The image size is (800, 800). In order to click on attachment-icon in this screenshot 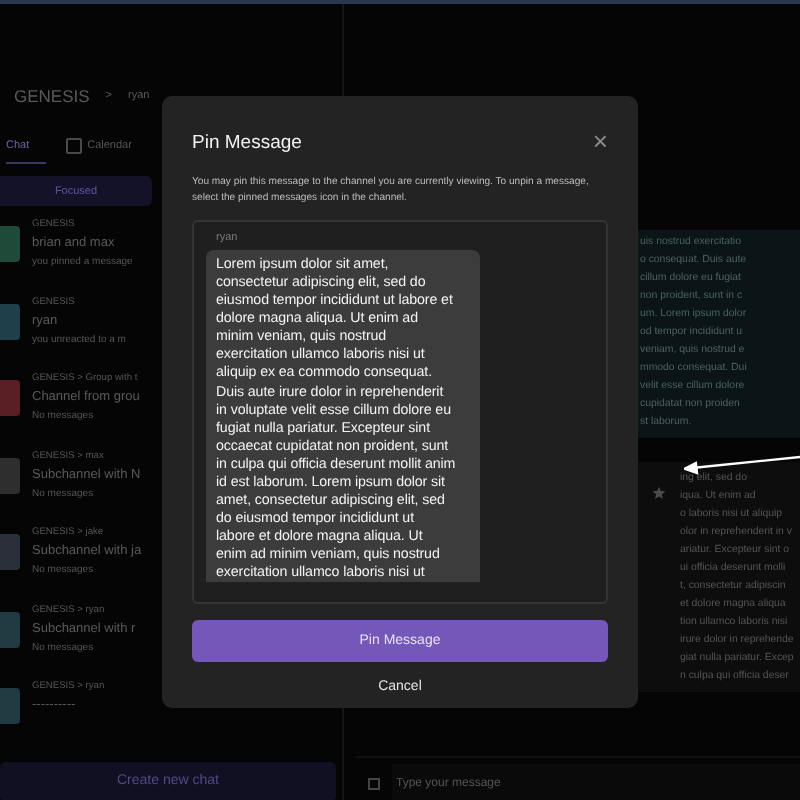, I will do `click(374, 783)`.